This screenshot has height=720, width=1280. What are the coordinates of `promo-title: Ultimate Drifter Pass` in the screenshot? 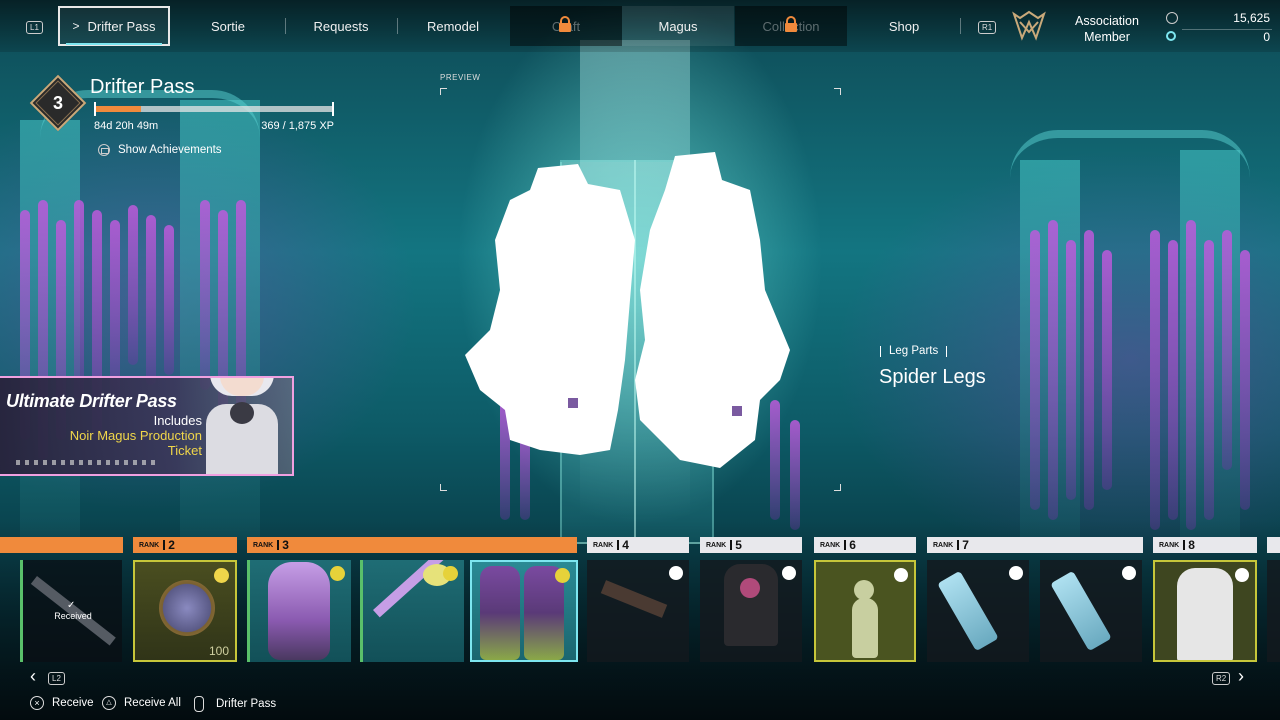 It's located at (91, 401).